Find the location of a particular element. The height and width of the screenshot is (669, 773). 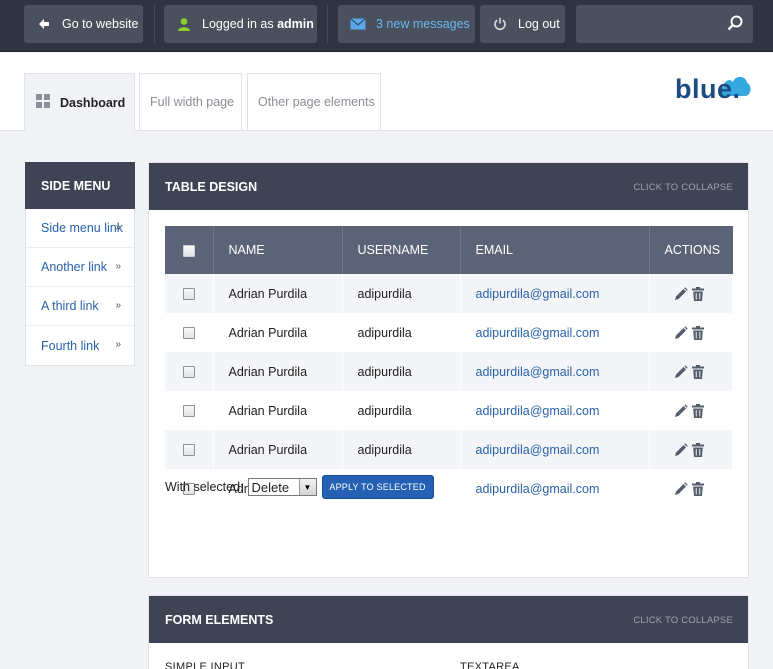

column-header-actions: ACTIONS is located at coordinates (691, 250).